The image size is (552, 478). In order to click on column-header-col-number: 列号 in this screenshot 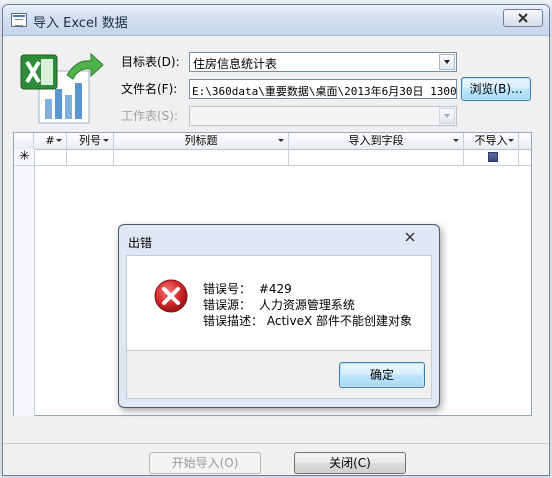, I will do `click(90, 141)`.